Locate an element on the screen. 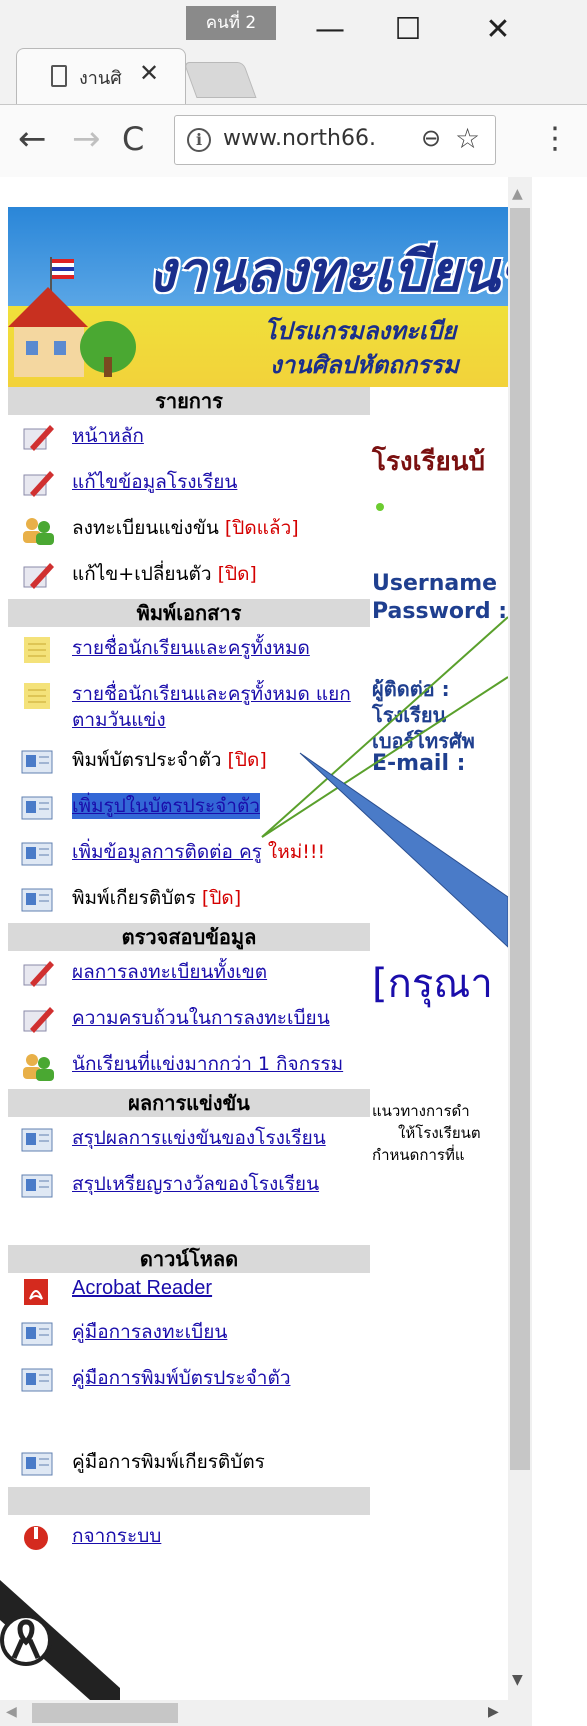  annotation-callouts is located at coordinates (384, 782).